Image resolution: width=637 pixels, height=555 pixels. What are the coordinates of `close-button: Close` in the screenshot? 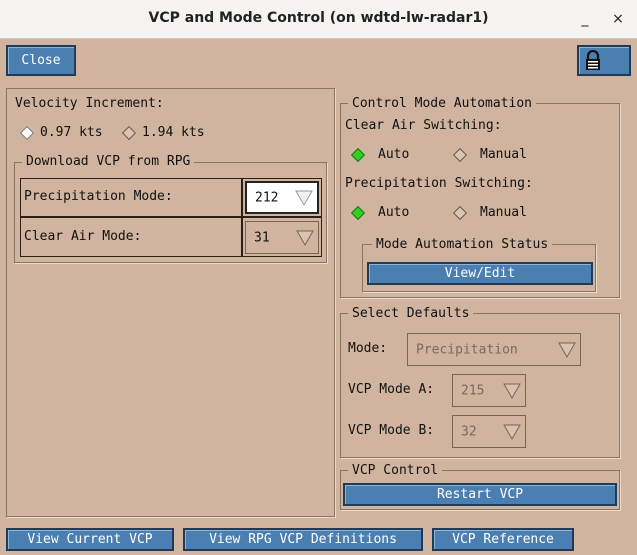 It's located at (41, 60).